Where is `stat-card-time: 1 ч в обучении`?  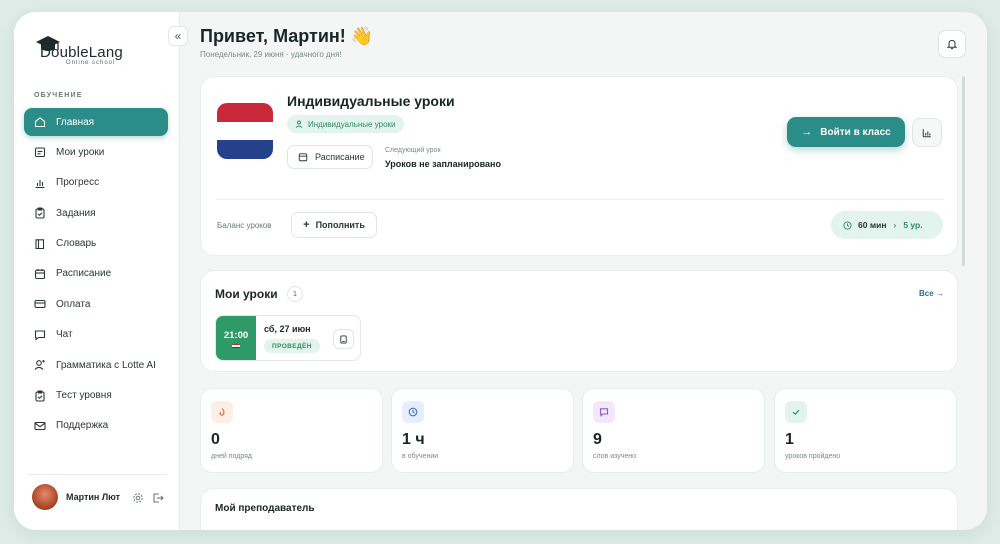 stat-card-time: 1 ч в обучении is located at coordinates (482, 430).